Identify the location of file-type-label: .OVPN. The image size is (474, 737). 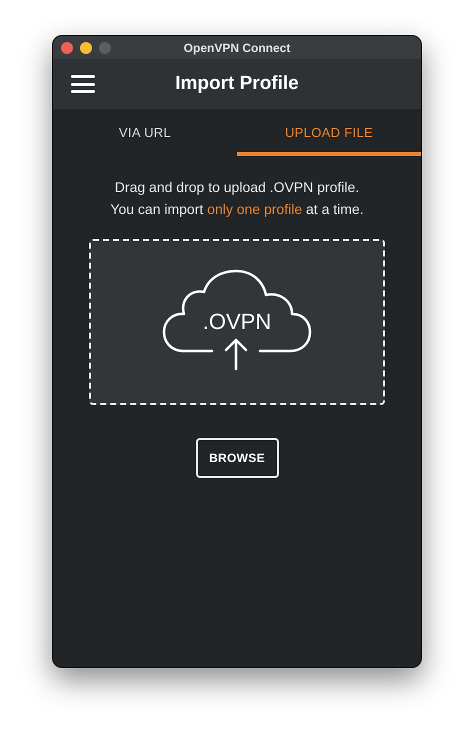
(237, 322).